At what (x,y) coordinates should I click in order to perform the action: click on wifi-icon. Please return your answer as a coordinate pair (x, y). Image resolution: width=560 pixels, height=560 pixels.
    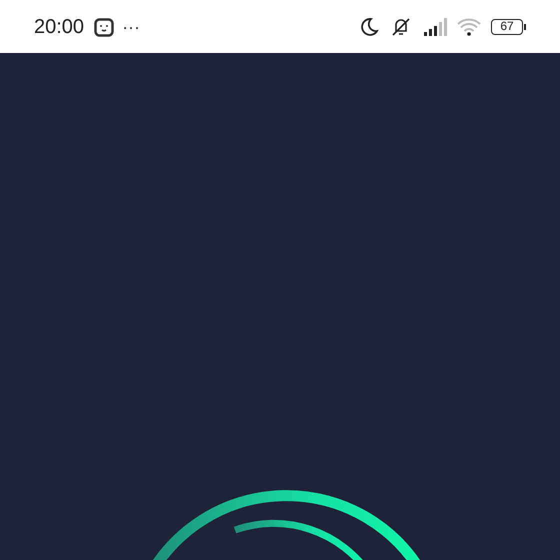
    Looking at the image, I should click on (469, 27).